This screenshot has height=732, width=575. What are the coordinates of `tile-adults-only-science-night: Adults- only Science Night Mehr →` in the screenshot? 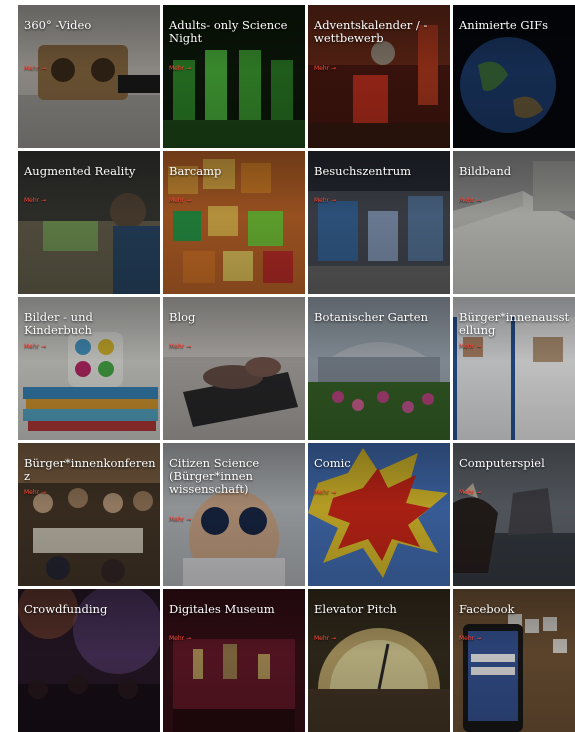 It's located at (234, 76).